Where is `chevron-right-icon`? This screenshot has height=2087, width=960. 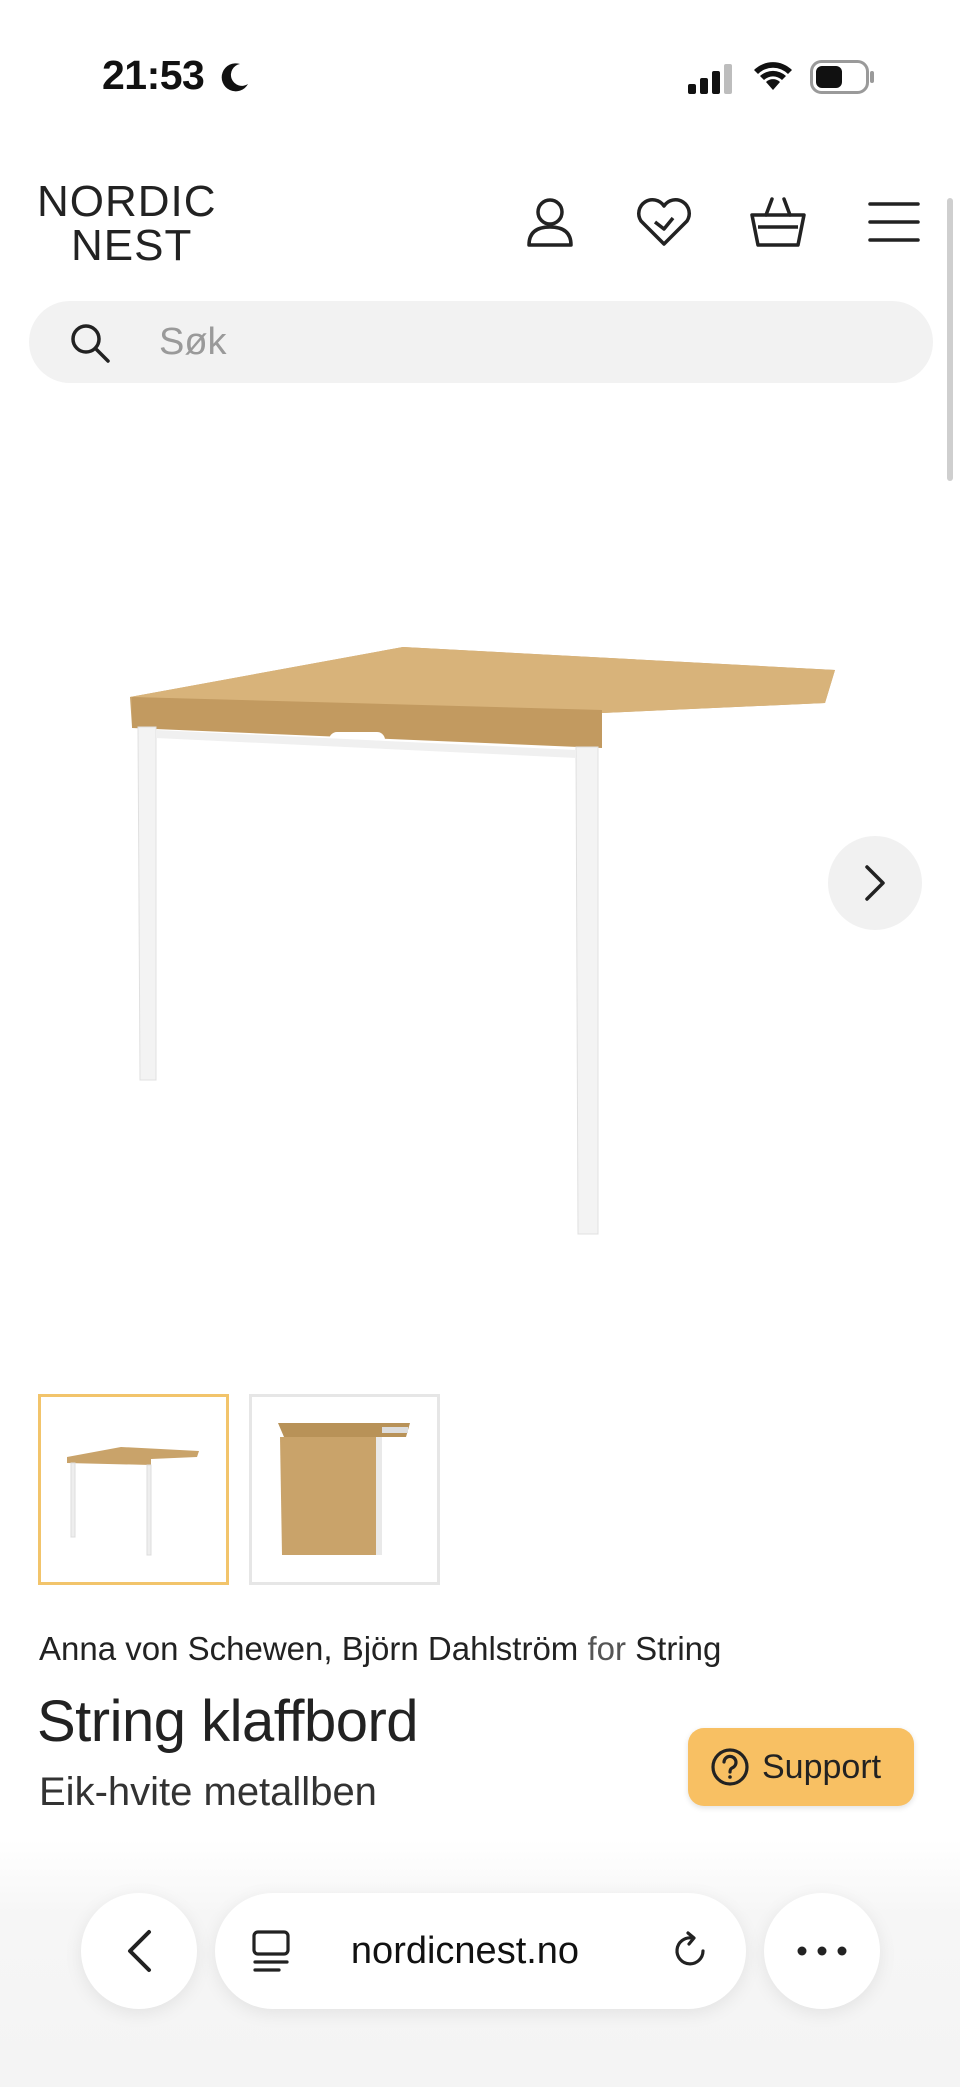
chevron-right-icon is located at coordinates (875, 883).